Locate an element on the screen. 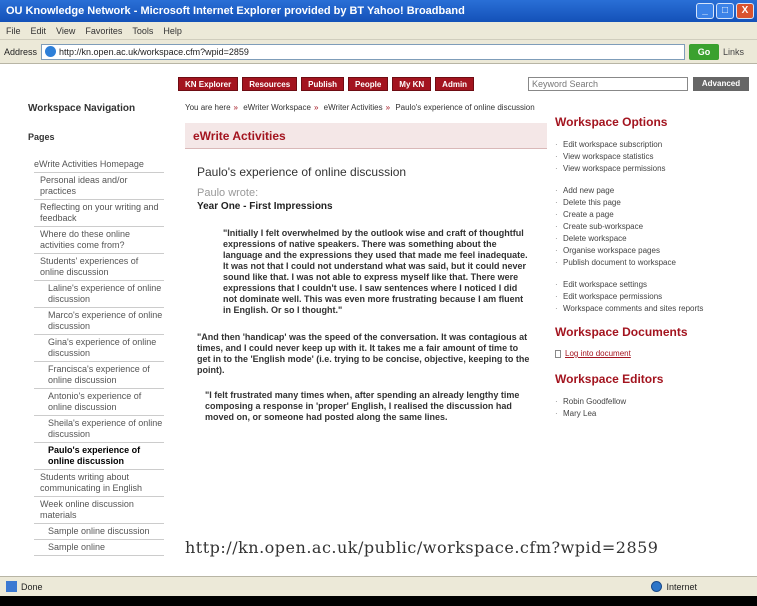 The width and height of the screenshot is (757, 606). menu-help: Help is located at coordinates (172, 31).